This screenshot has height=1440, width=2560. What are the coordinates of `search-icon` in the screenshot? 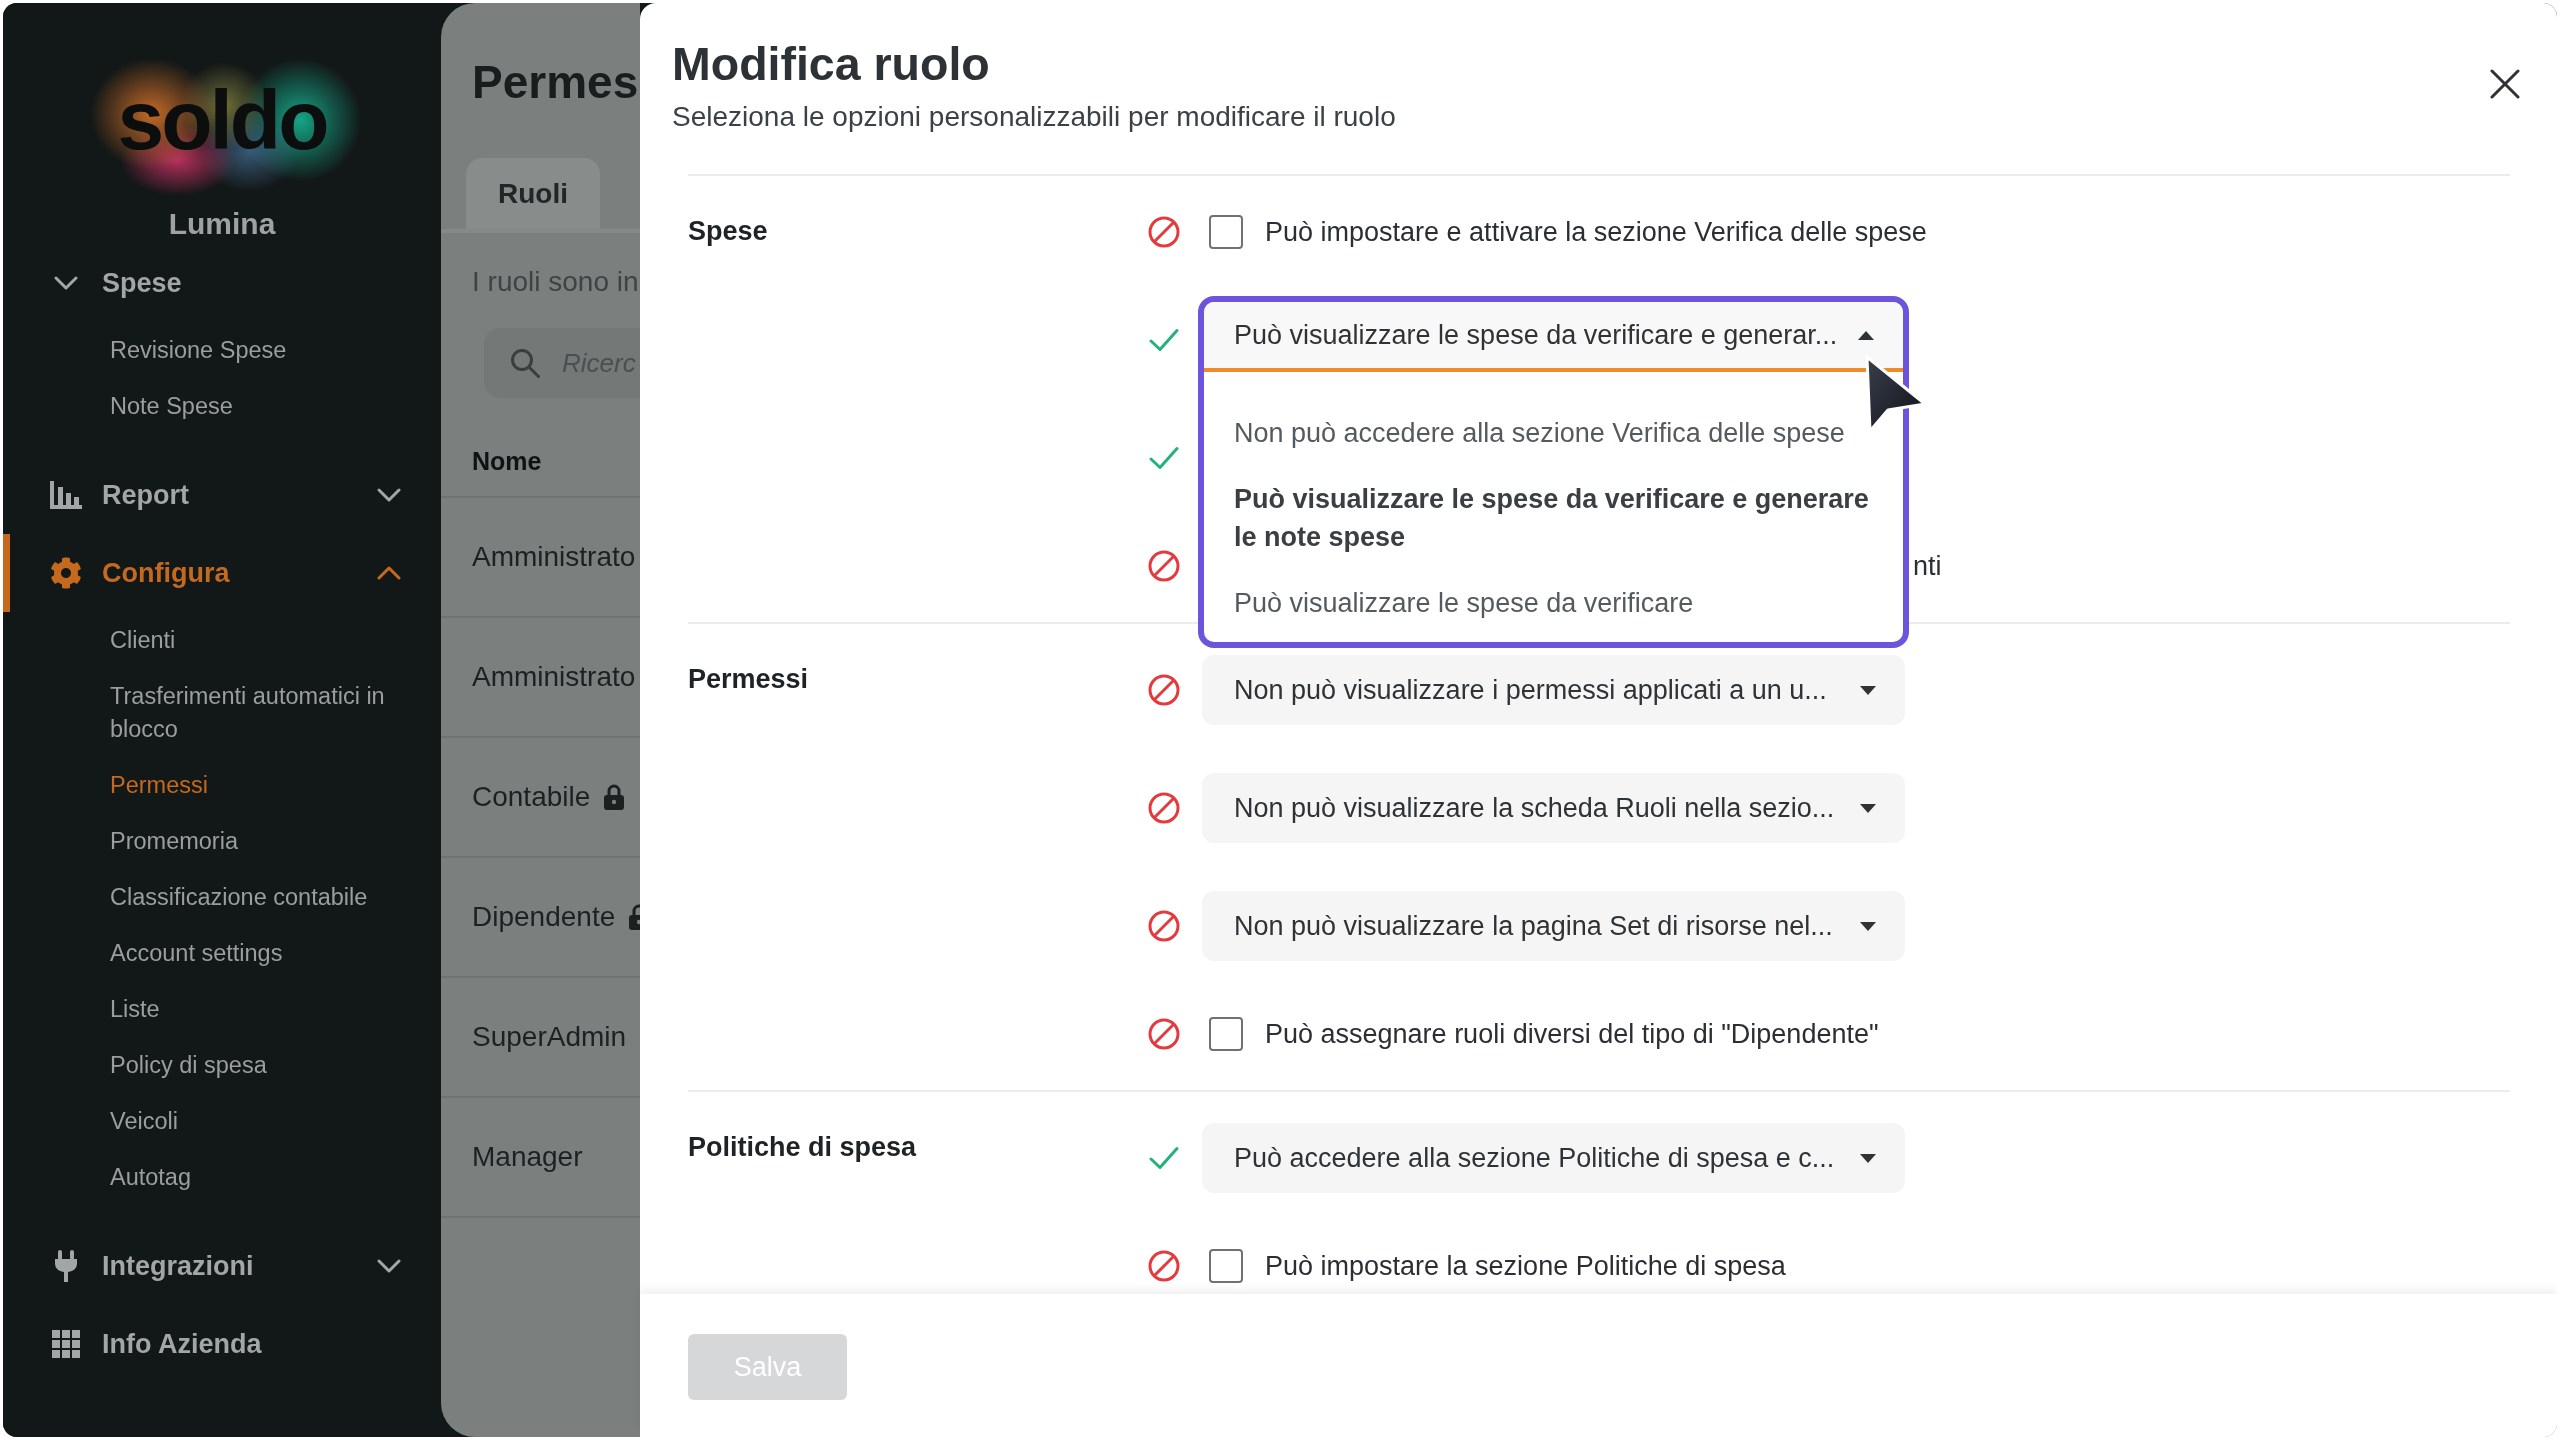 It's located at (525, 363).